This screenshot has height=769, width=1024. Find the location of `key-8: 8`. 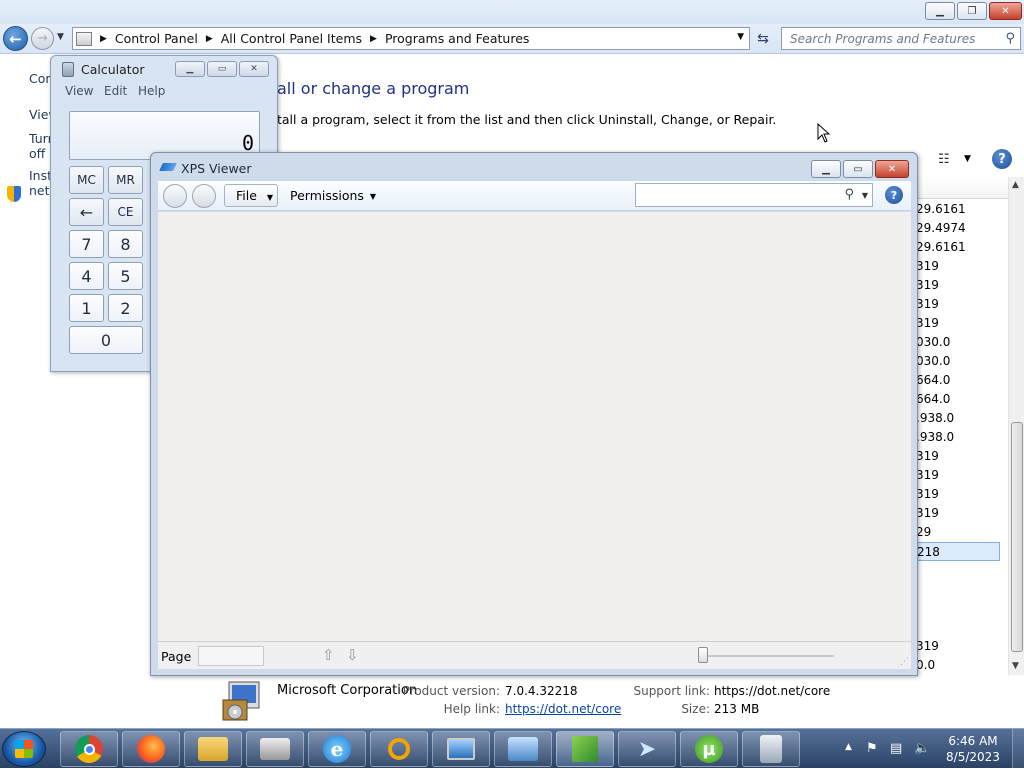

key-8: 8 is located at coordinates (125, 244).